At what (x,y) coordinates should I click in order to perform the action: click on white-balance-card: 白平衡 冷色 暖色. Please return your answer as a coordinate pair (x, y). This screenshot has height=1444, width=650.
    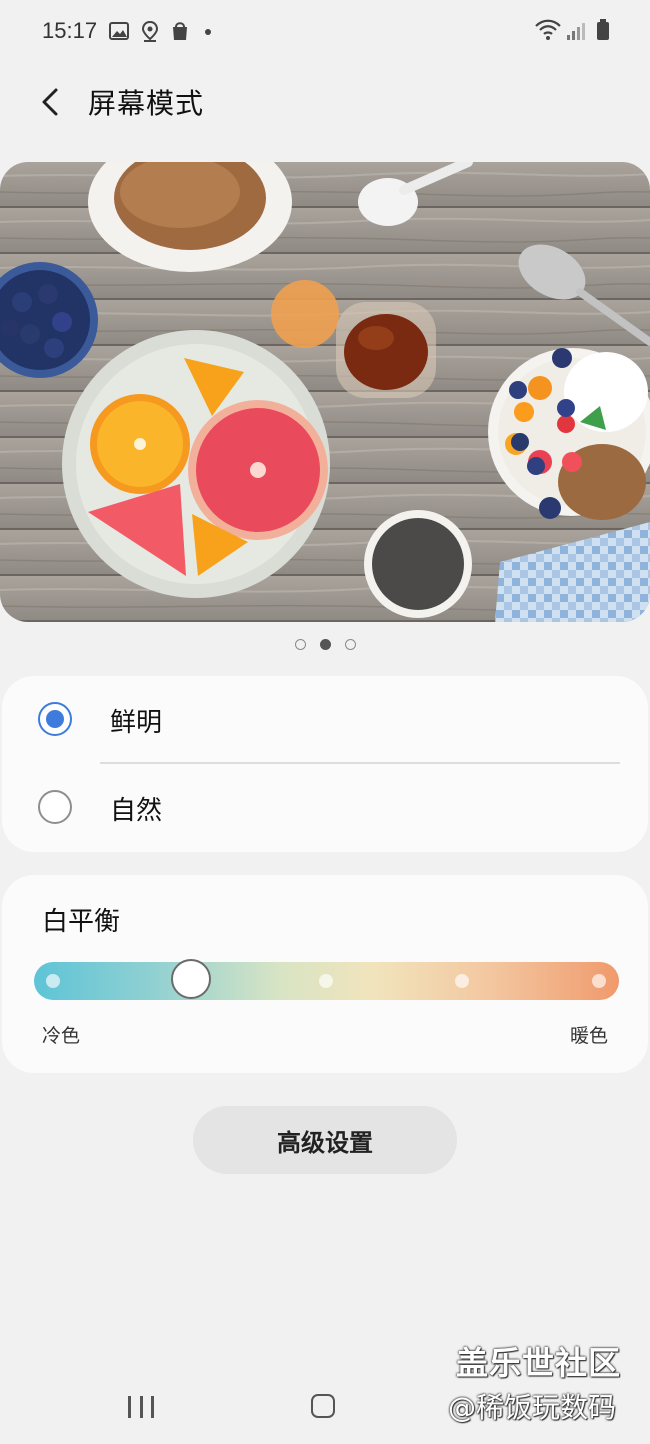
    Looking at the image, I should click on (325, 974).